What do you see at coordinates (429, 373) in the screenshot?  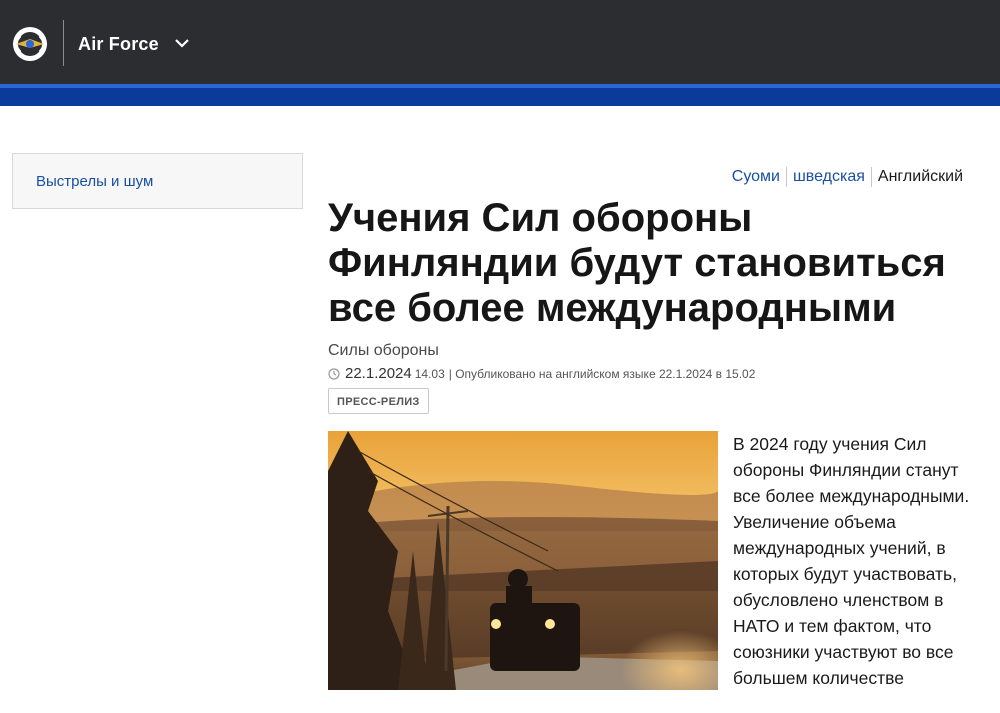 I see `publish-time: 14.03` at bounding box center [429, 373].